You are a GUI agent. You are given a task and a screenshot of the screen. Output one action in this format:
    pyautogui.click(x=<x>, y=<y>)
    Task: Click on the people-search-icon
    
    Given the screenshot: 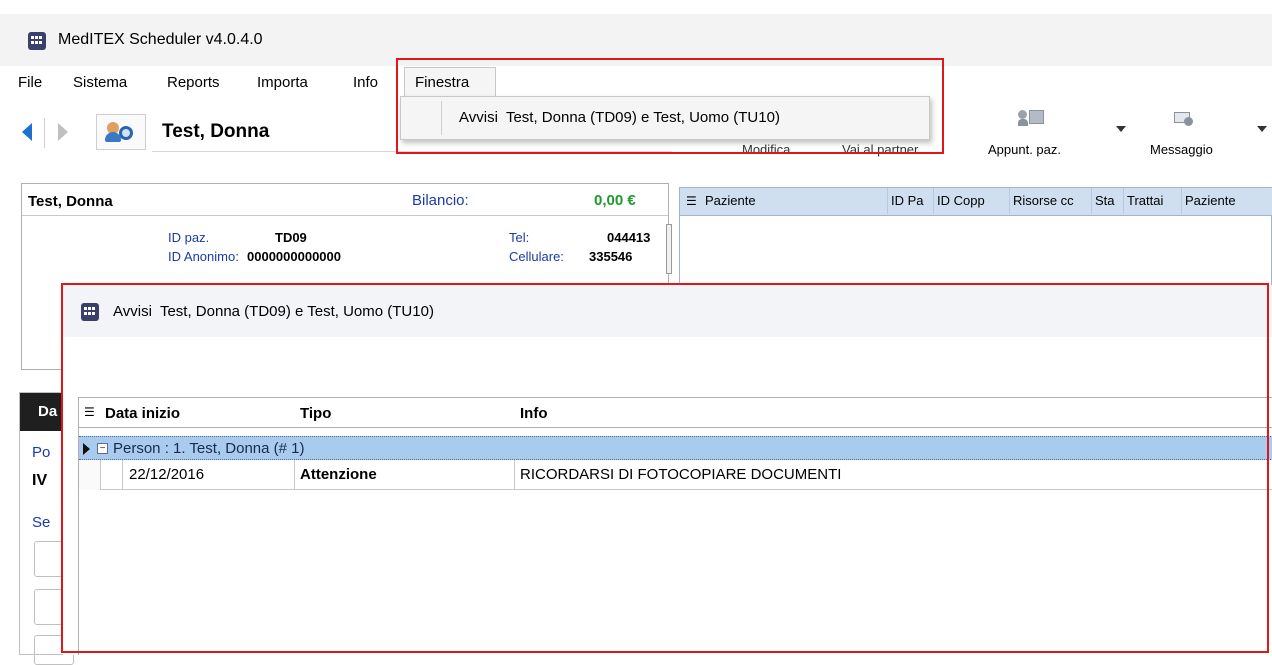 What is the action you would take?
    pyautogui.click(x=121, y=132)
    